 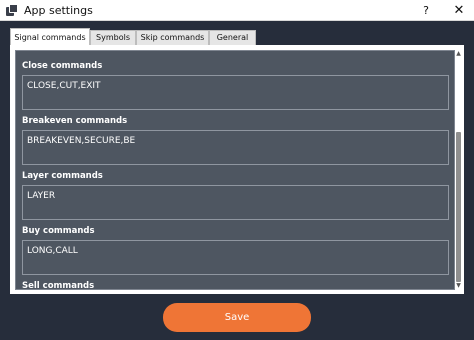 I want to click on buy-commands-label: Buy commands, so click(x=58, y=231).